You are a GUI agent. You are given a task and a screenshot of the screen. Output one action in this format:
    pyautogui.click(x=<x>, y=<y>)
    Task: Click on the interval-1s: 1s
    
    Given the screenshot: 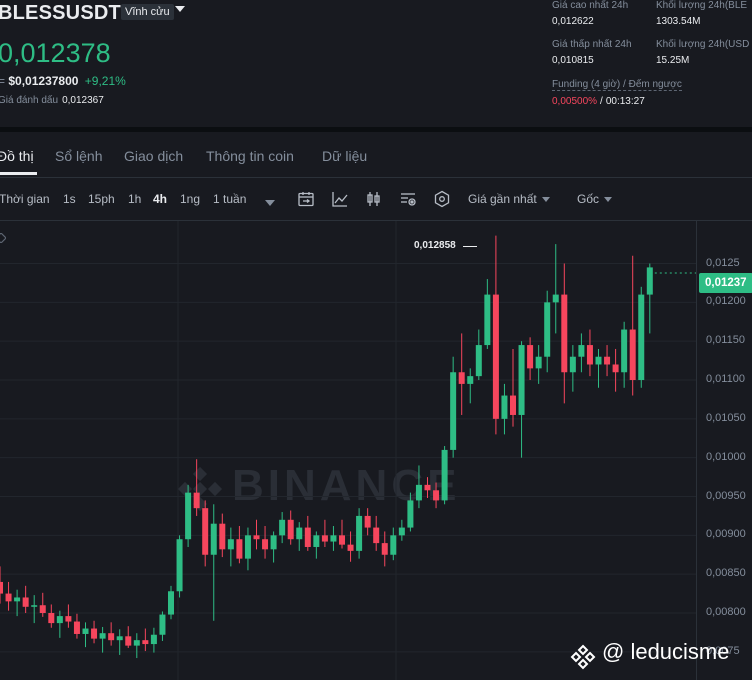 What is the action you would take?
    pyautogui.click(x=69, y=199)
    